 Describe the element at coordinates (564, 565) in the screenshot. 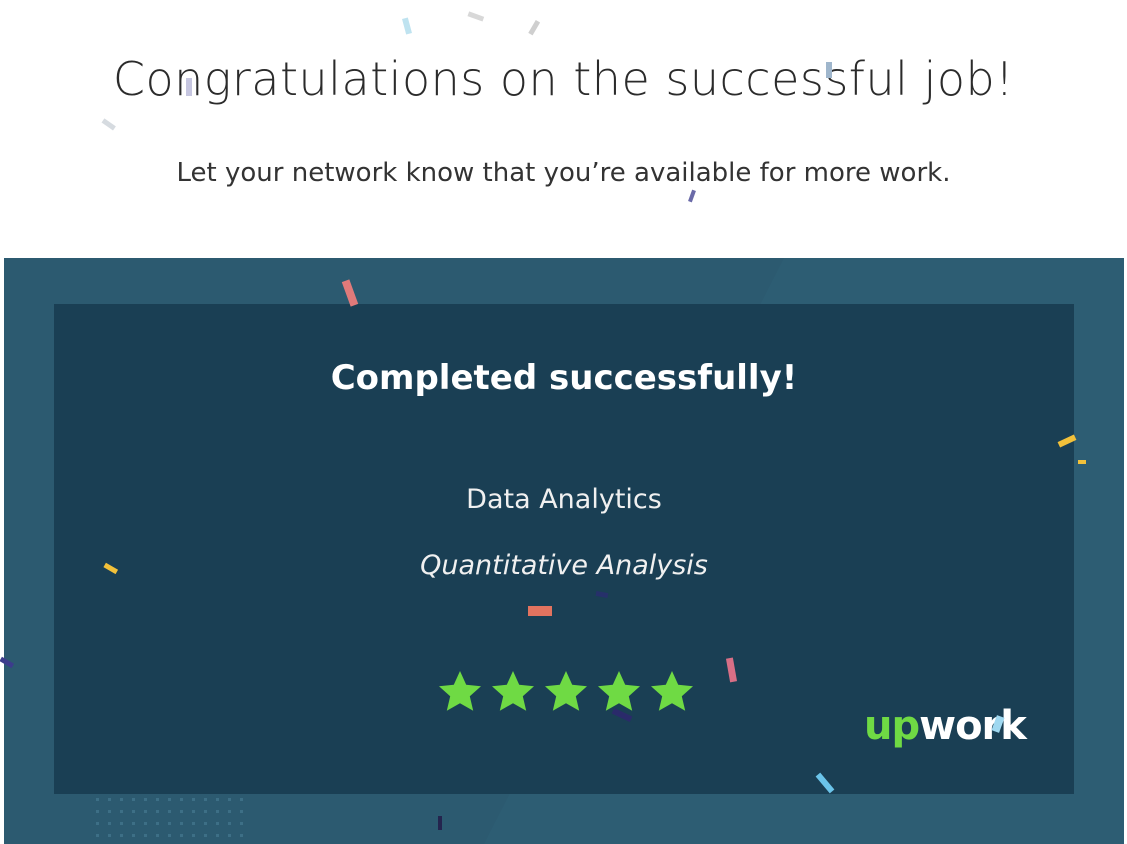

I see `job-subcategory: Quantitative Analysis` at that location.